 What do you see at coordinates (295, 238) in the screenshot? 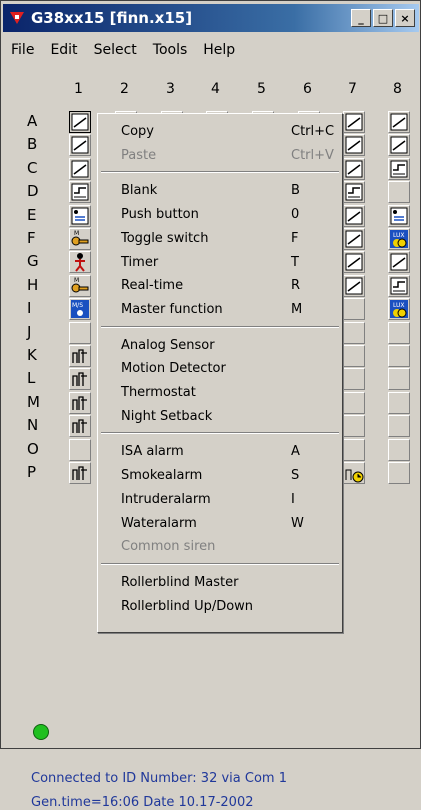
I see `menu-item-shortcut: F` at bounding box center [295, 238].